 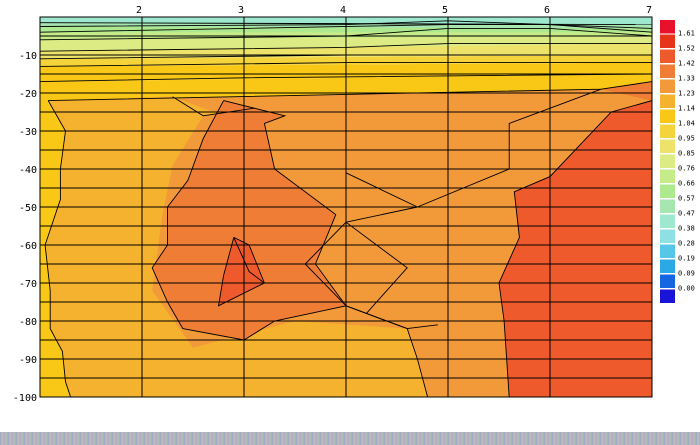 What do you see at coordinates (667, 27) in the screenshot?
I see `legend-swatch-top` at bounding box center [667, 27].